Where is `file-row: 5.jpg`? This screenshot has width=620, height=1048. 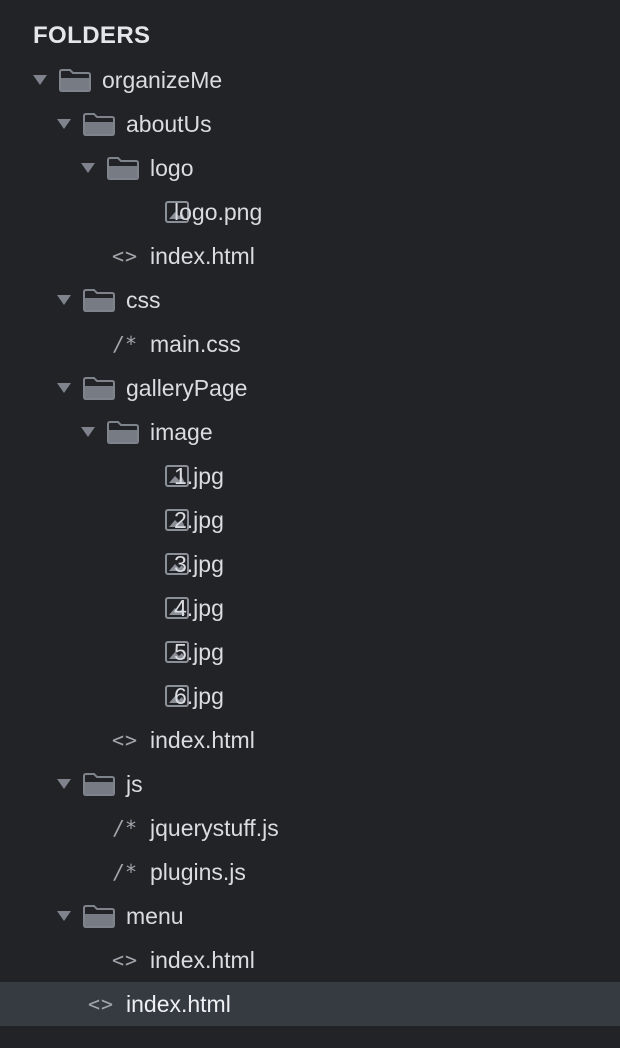 file-row: 5.jpg is located at coordinates (310, 652).